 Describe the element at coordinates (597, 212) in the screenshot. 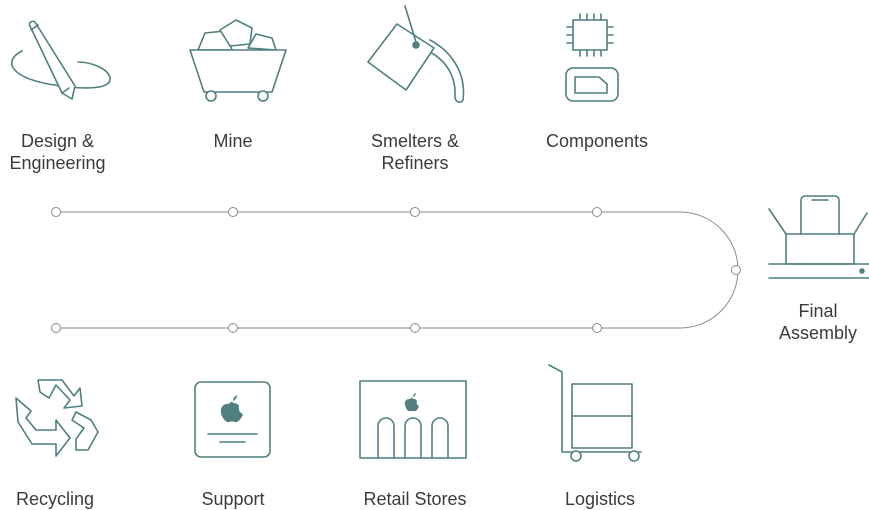

I see `node-components` at that location.